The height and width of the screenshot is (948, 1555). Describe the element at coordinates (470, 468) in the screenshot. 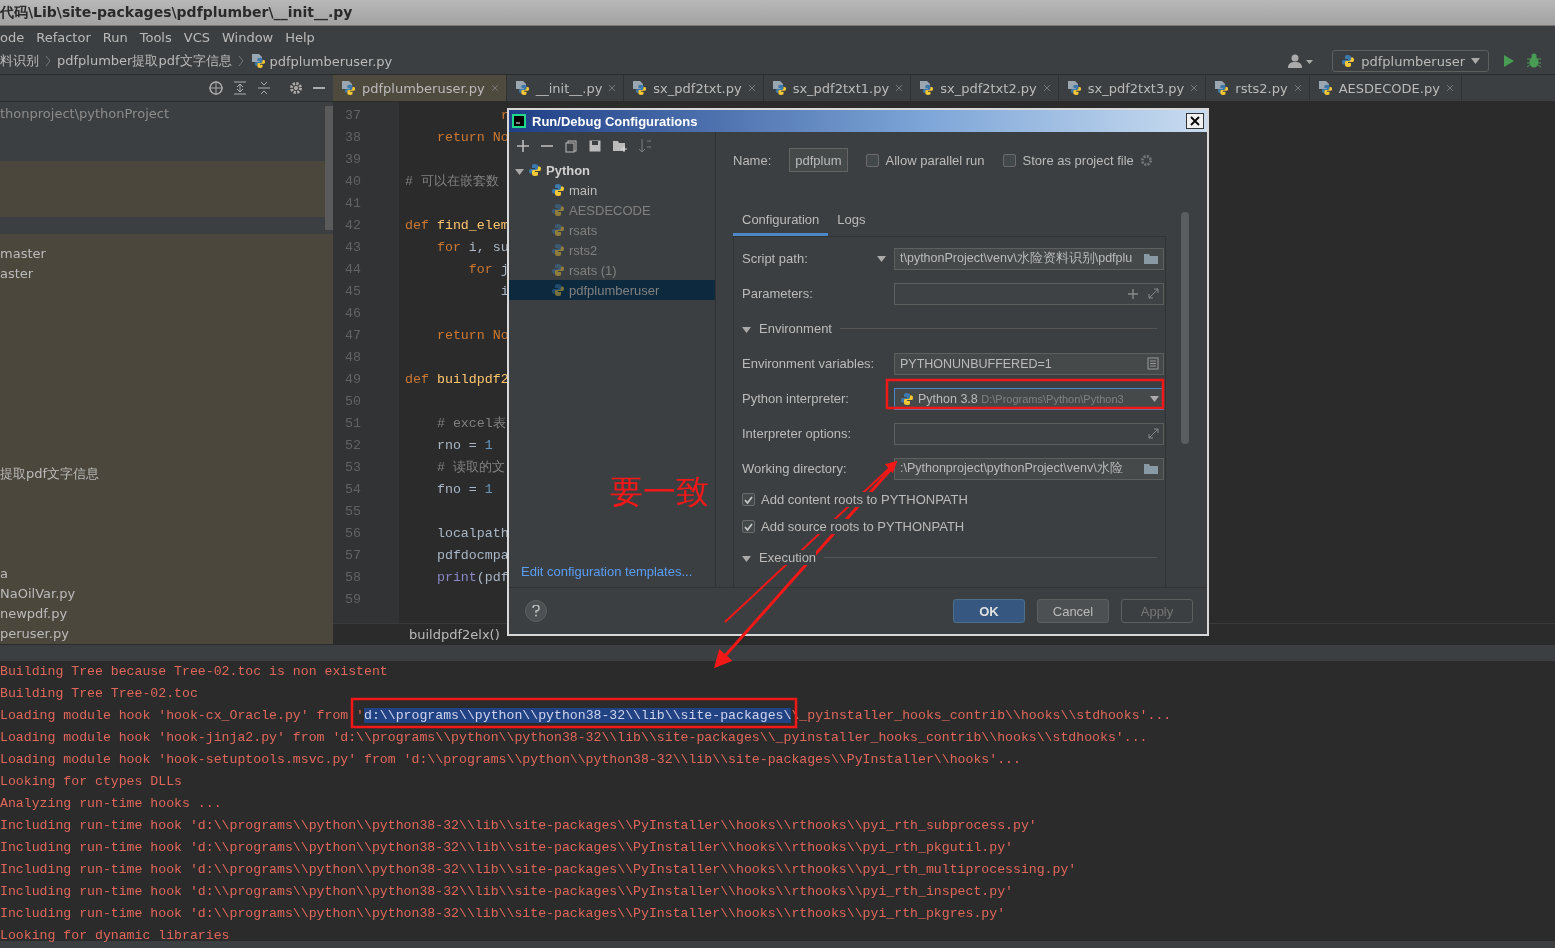

I see `code-line: # 读取的文` at that location.